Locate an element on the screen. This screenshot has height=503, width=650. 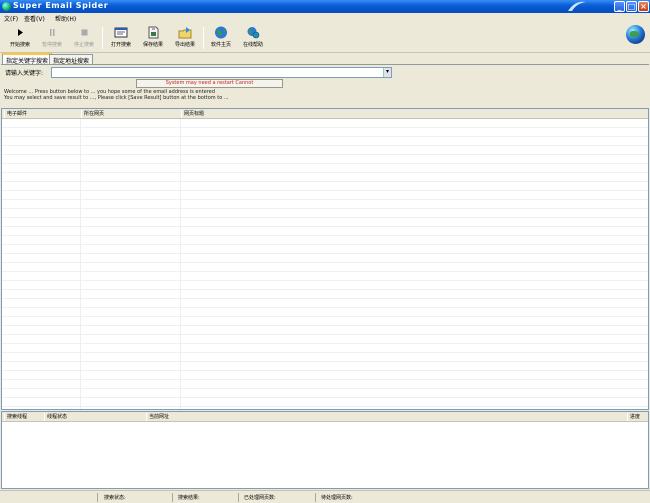
pause-icon is located at coordinates (52, 32).